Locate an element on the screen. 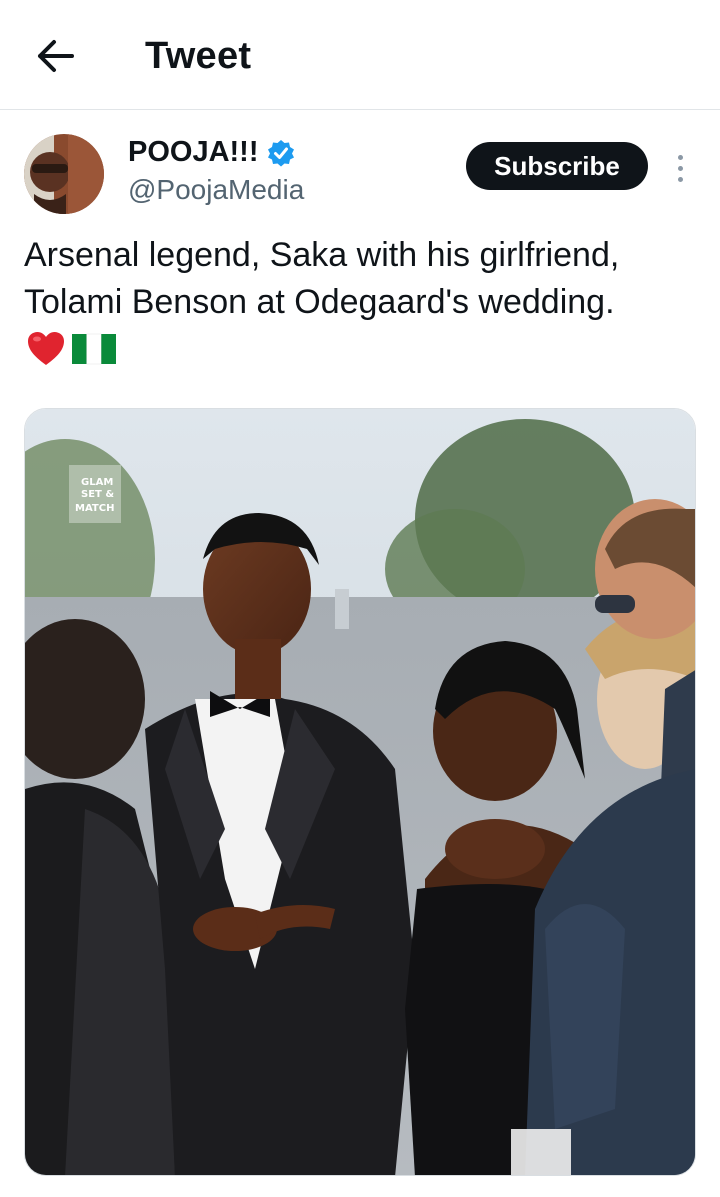  avatar is located at coordinates (64, 174).